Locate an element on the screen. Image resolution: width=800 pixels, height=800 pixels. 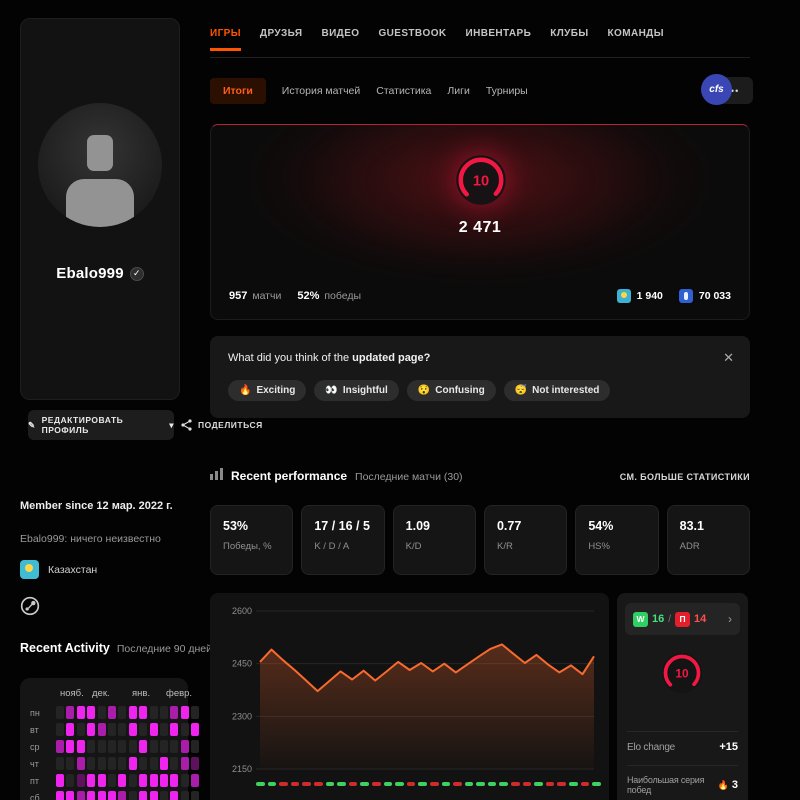
steam-icon is located at coordinates (30, 606).